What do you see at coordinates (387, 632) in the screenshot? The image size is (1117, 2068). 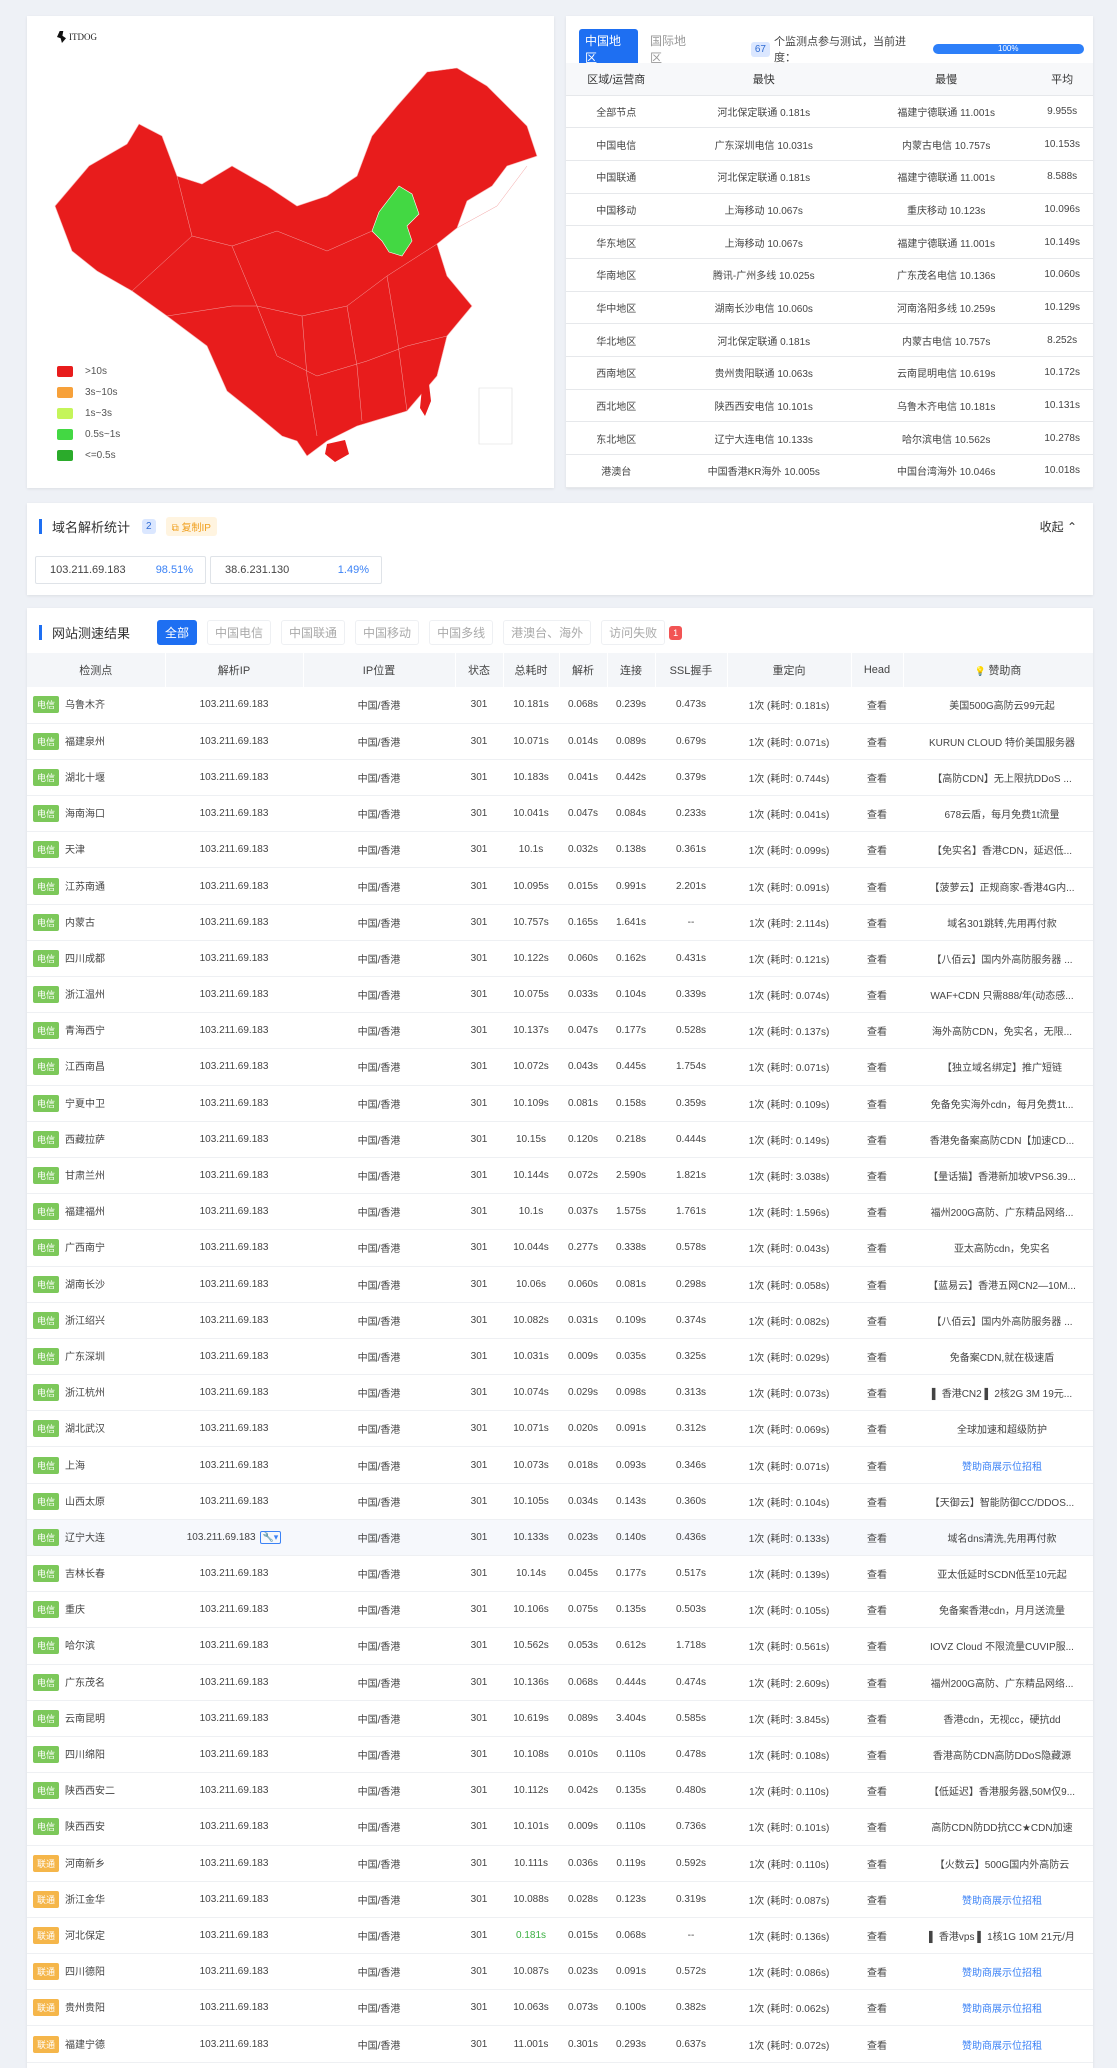 I see `filter-tab-mobile: 中国移动` at bounding box center [387, 632].